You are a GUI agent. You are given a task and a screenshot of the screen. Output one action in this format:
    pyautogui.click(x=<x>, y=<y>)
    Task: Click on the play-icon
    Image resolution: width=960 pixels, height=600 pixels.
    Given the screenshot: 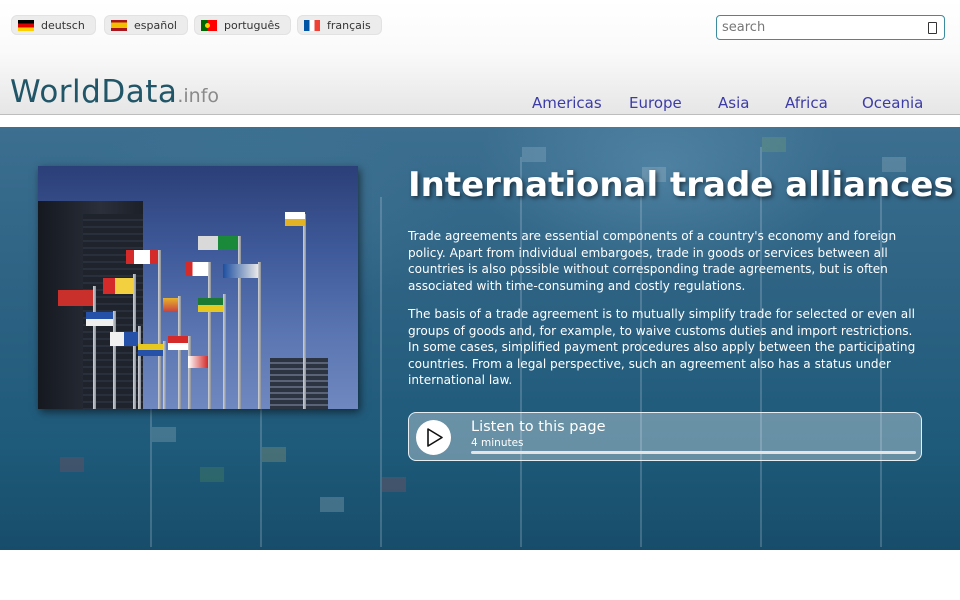 What is the action you would take?
    pyautogui.click(x=435, y=437)
    